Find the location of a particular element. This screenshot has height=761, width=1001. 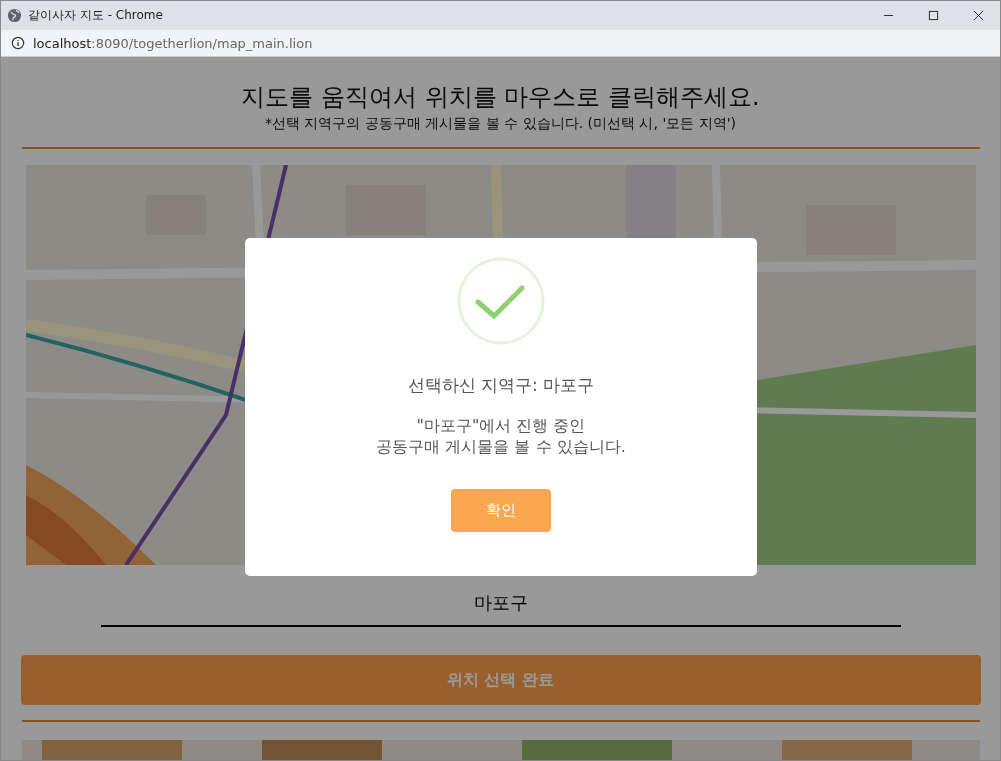

confirm-button: 확인 is located at coordinates (501, 510).